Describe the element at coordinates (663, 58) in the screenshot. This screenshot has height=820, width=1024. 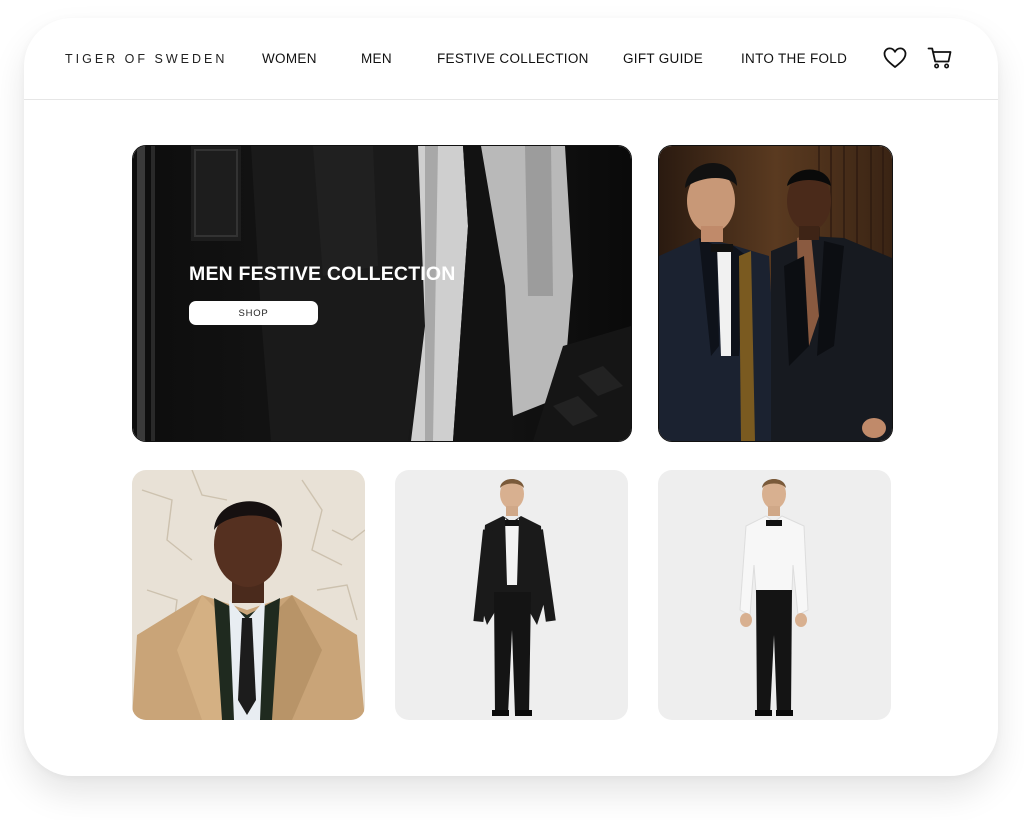
I see `nav-gift-guide: GIFT GUIDE` at that location.